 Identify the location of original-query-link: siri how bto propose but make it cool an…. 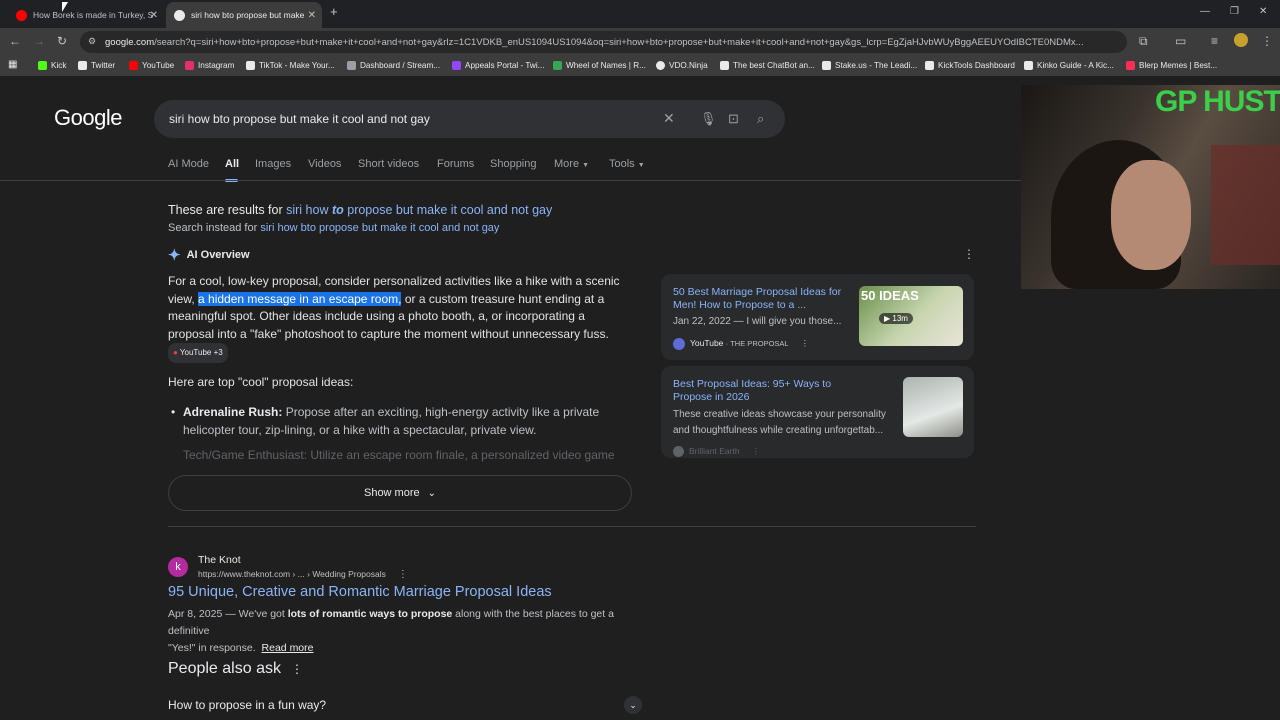
(379, 228).